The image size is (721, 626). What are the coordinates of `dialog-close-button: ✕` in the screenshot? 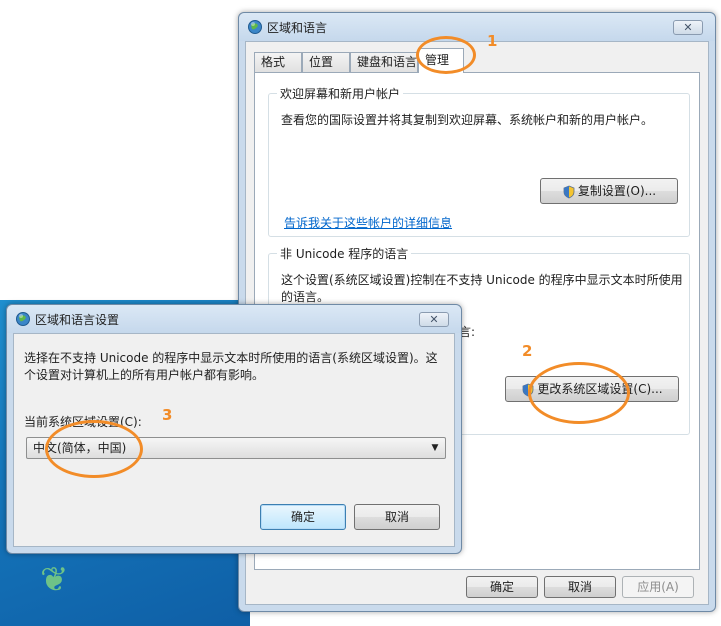 It's located at (434, 319).